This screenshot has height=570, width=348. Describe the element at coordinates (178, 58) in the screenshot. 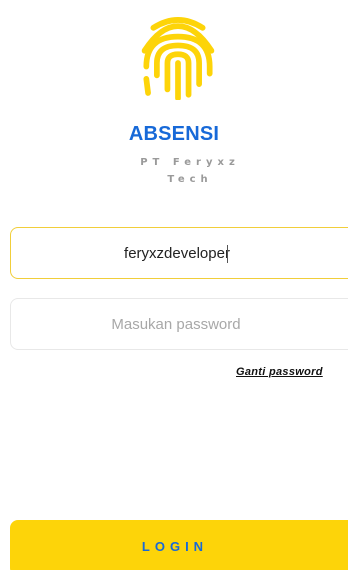

I see `fingerprint-icon` at that location.